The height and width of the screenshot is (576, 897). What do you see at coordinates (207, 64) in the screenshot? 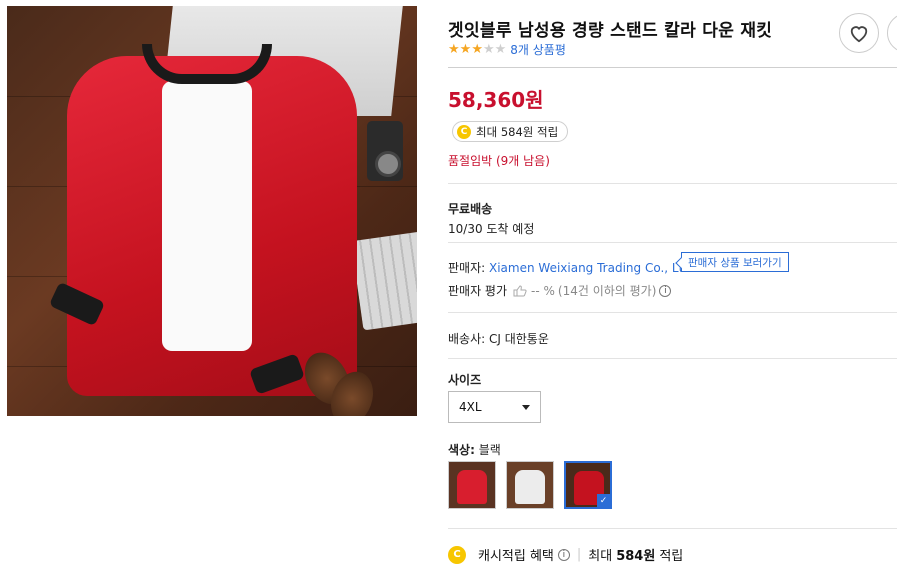
I see `collar-shape` at bounding box center [207, 64].